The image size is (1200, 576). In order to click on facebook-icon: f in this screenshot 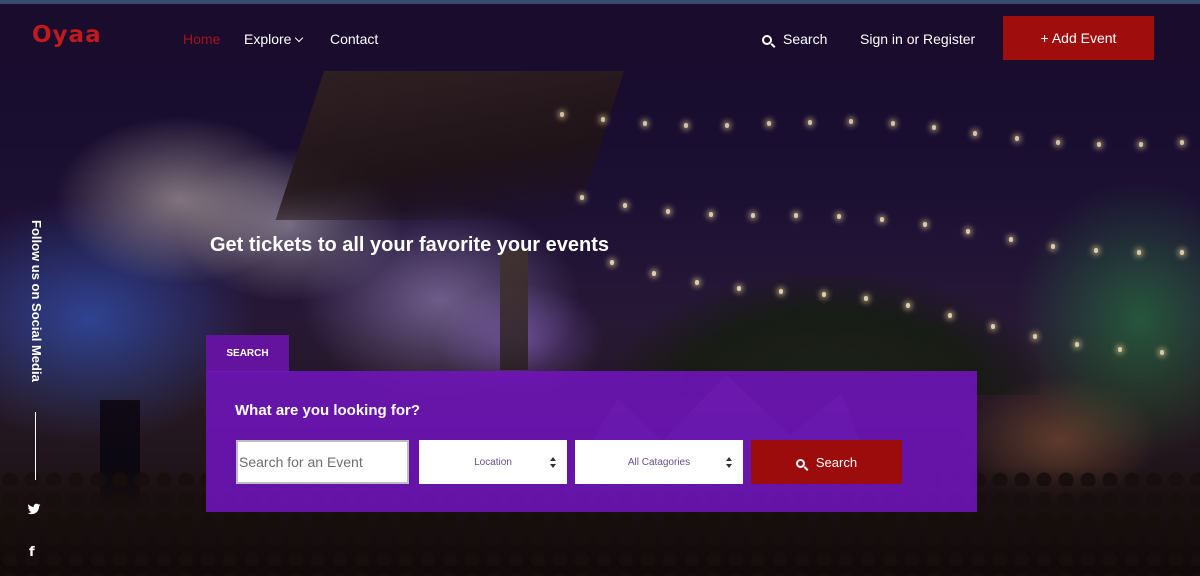, I will do `click(32, 552)`.